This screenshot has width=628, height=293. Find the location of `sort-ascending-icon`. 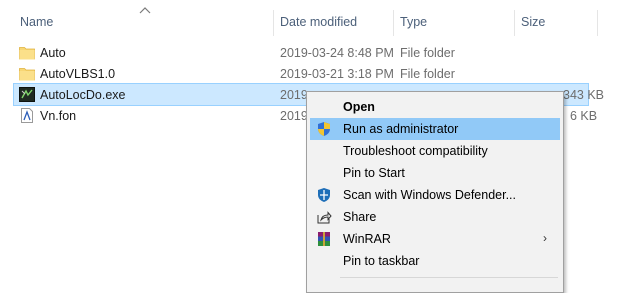

sort-ascending-icon is located at coordinates (145, 10).